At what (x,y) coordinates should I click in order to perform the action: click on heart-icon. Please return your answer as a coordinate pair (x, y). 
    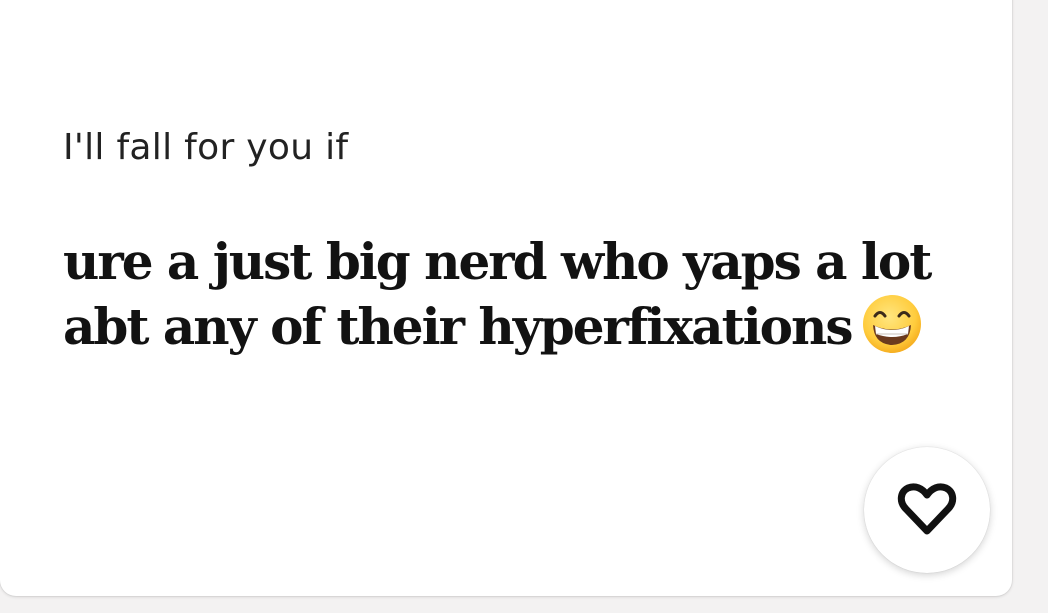
    Looking at the image, I should click on (927, 509).